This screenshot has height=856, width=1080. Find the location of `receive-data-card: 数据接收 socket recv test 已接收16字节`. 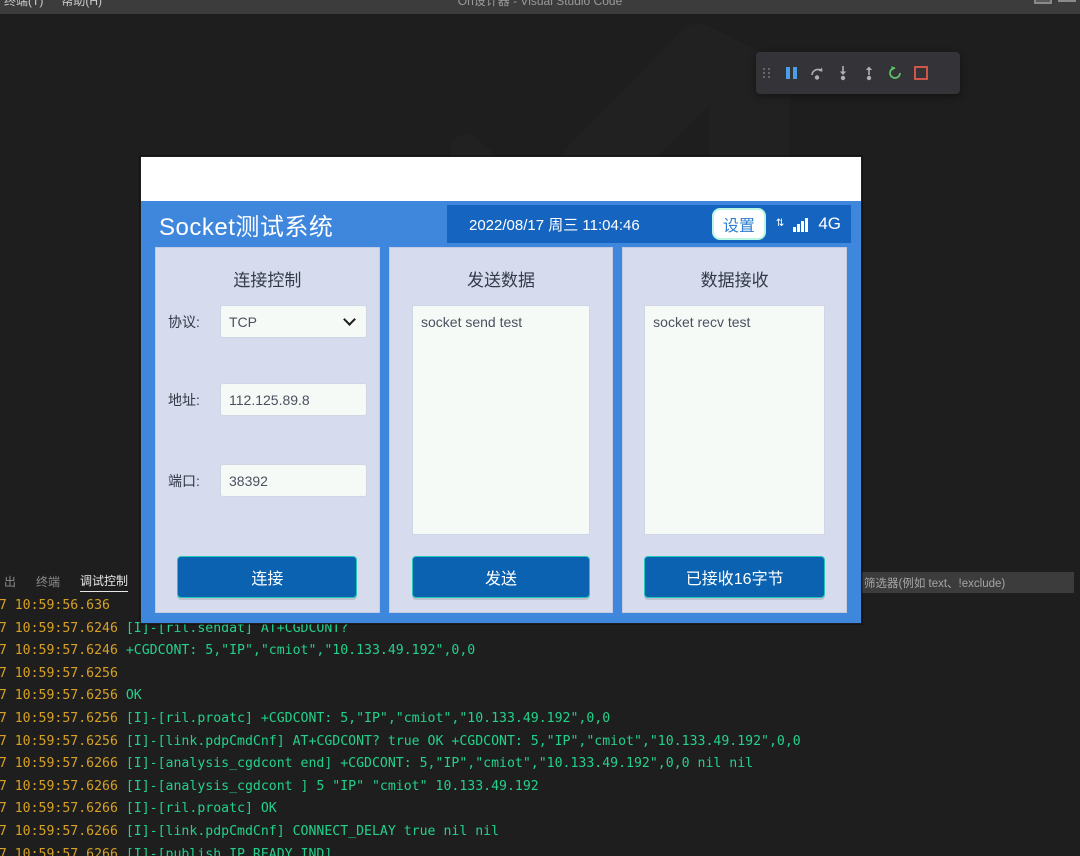

receive-data-card: 数据接收 socket recv test 已接收16字节 is located at coordinates (735, 430).